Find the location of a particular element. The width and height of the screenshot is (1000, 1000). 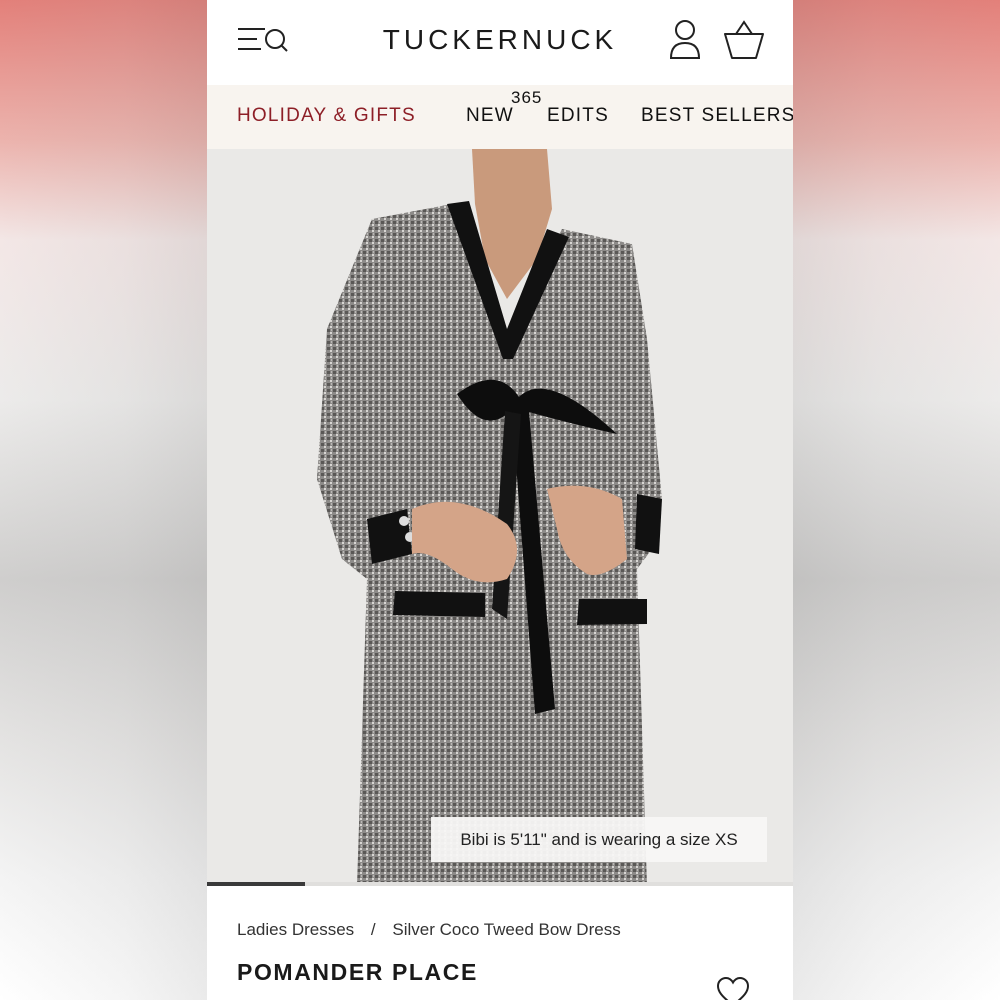

nav-item-best-sellers: BEST SELLERS is located at coordinates (717, 116).